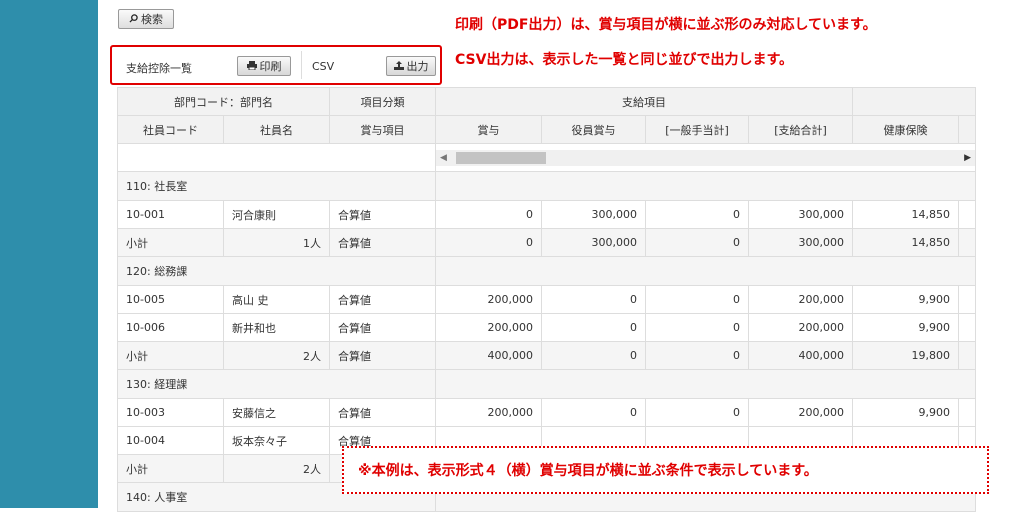  I want to click on header-row: 部門コード：部門名 項目分類 支給項目, so click(546, 101).